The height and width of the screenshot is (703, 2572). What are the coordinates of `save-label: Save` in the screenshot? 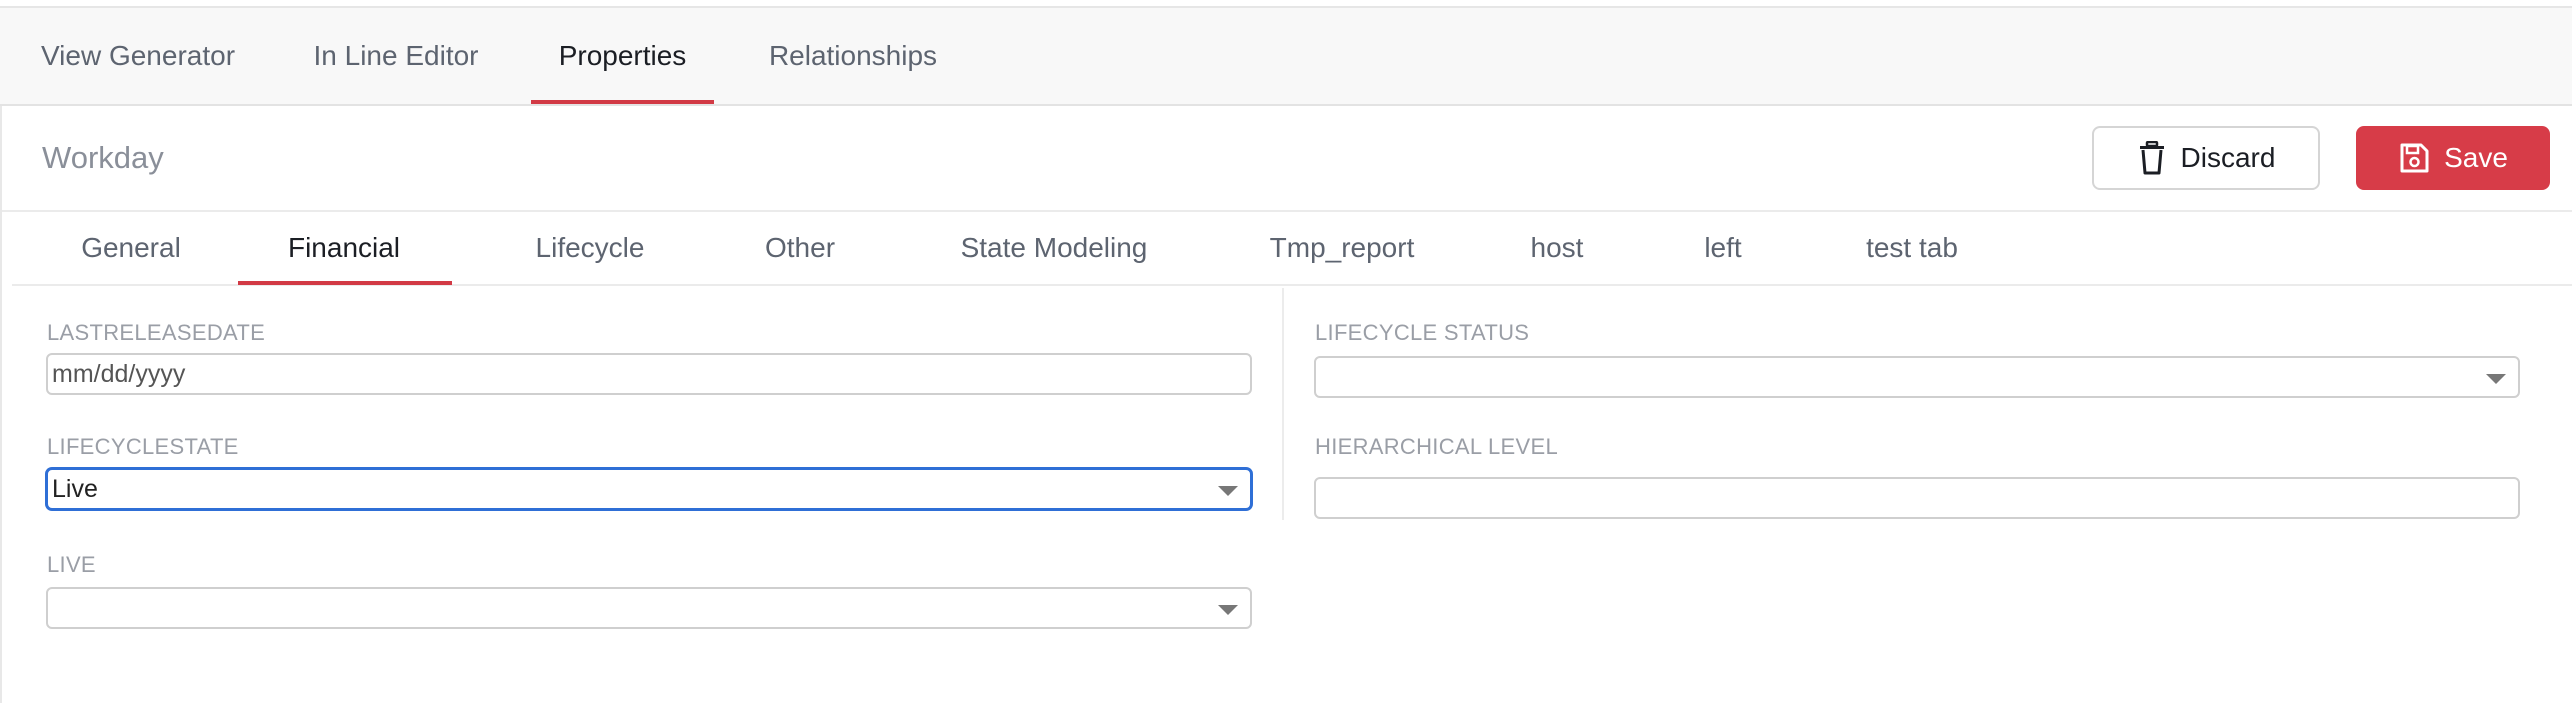 It's located at (2476, 157).